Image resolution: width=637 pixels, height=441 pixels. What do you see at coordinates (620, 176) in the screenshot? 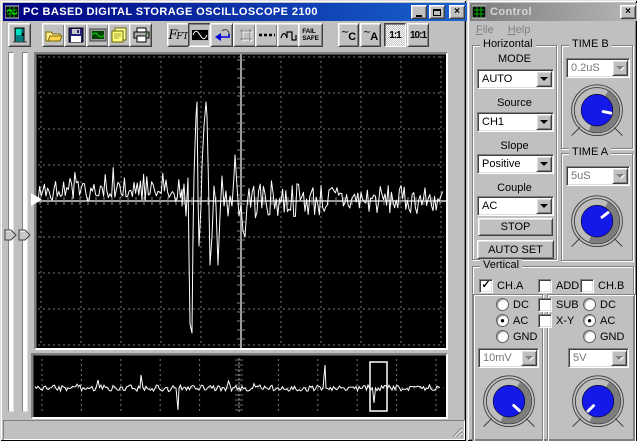
I see `time-a-dropdown-arrow` at bounding box center [620, 176].